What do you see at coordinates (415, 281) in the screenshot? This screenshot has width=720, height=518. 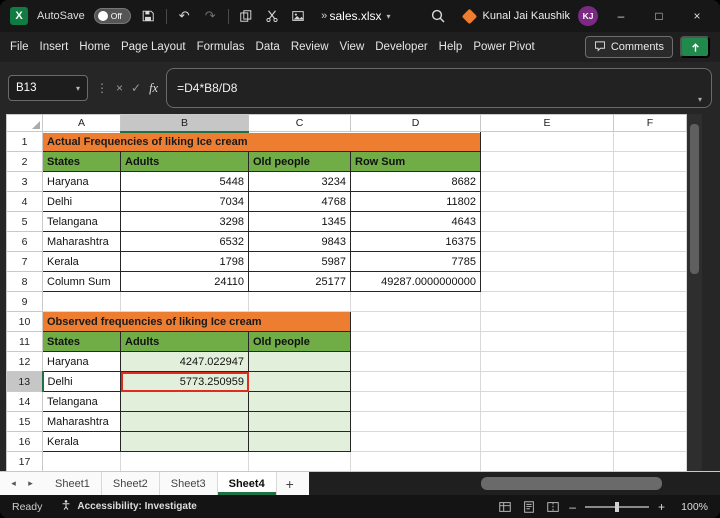 I see `cell-D8: 49287.0000000000` at bounding box center [415, 281].